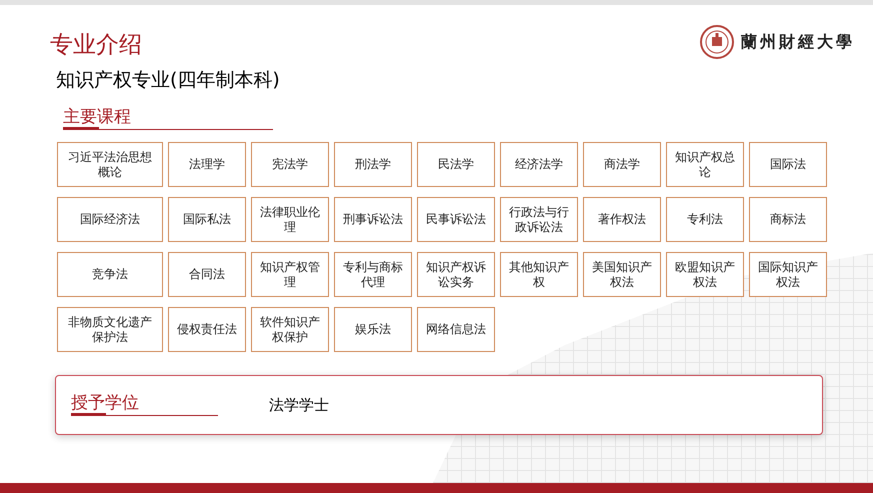  Describe the element at coordinates (373, 274) in the screenshot. I see `course-tile: 专利与商标代理` at that location.